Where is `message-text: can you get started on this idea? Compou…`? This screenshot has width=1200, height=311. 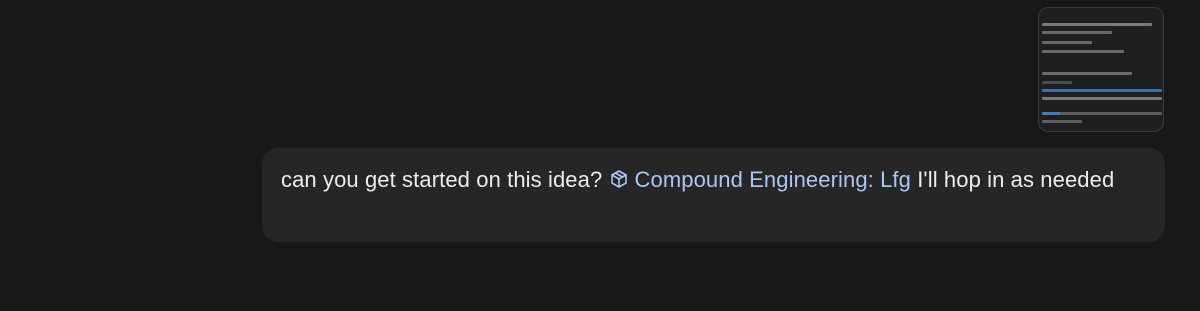 message-text: can you get started on this idea? Compou… is located at coordinates (713, 179).